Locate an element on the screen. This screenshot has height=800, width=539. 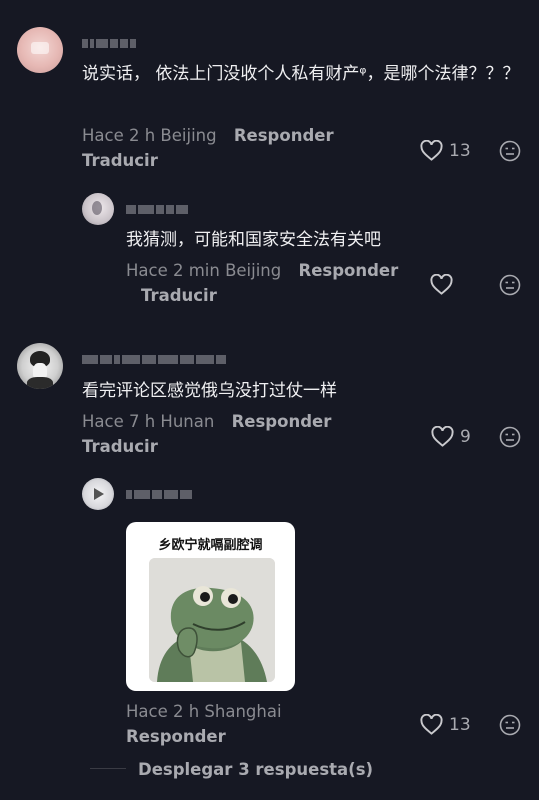
like-count: 9 is located at coordinates (465, 436).